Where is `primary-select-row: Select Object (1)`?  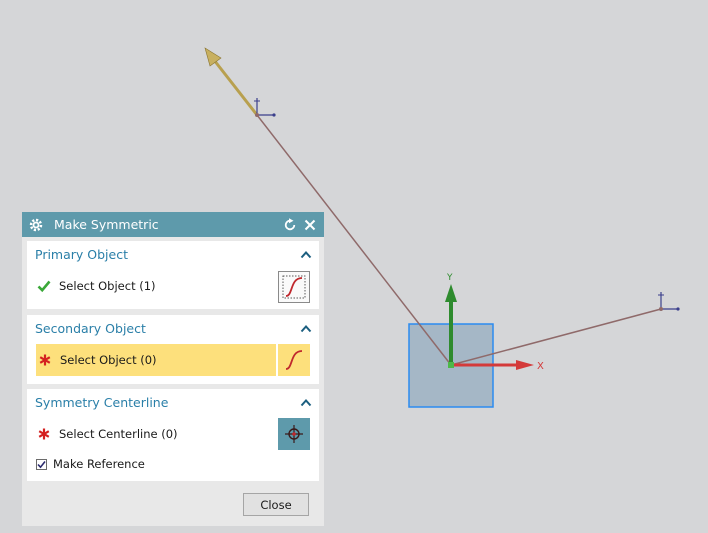
primary-select-row: Select Object (1) is located at coordinates (173, 286).